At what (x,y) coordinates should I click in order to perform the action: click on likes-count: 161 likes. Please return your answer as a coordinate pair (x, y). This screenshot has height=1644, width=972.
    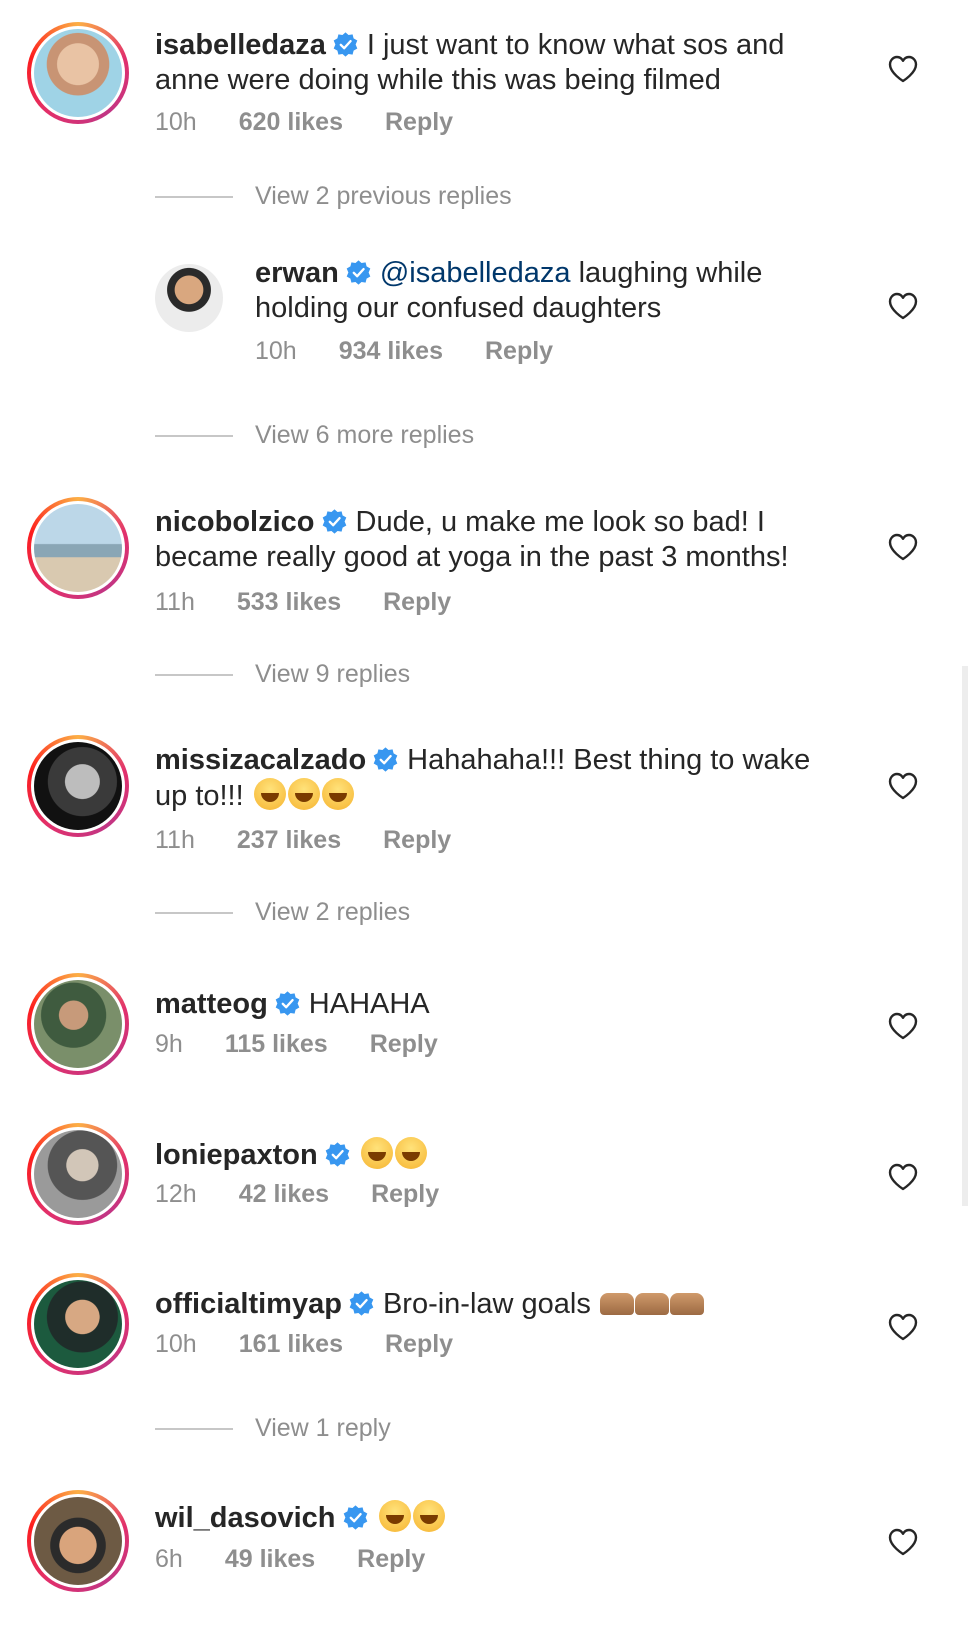
    Looking at the image, I should click on (291, 1344).